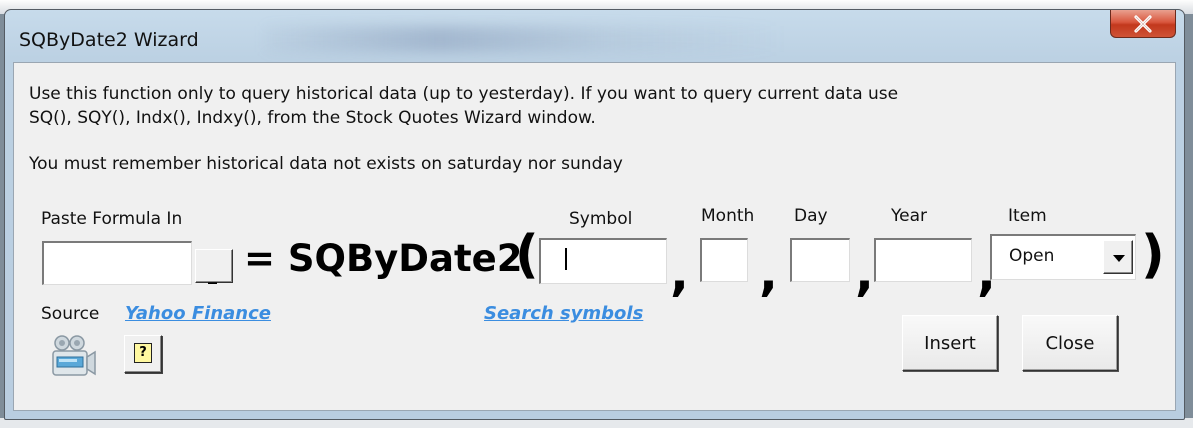 This screenshot has height=428, width=1193. I want to click on close-x-icon, so click(1143, 23).